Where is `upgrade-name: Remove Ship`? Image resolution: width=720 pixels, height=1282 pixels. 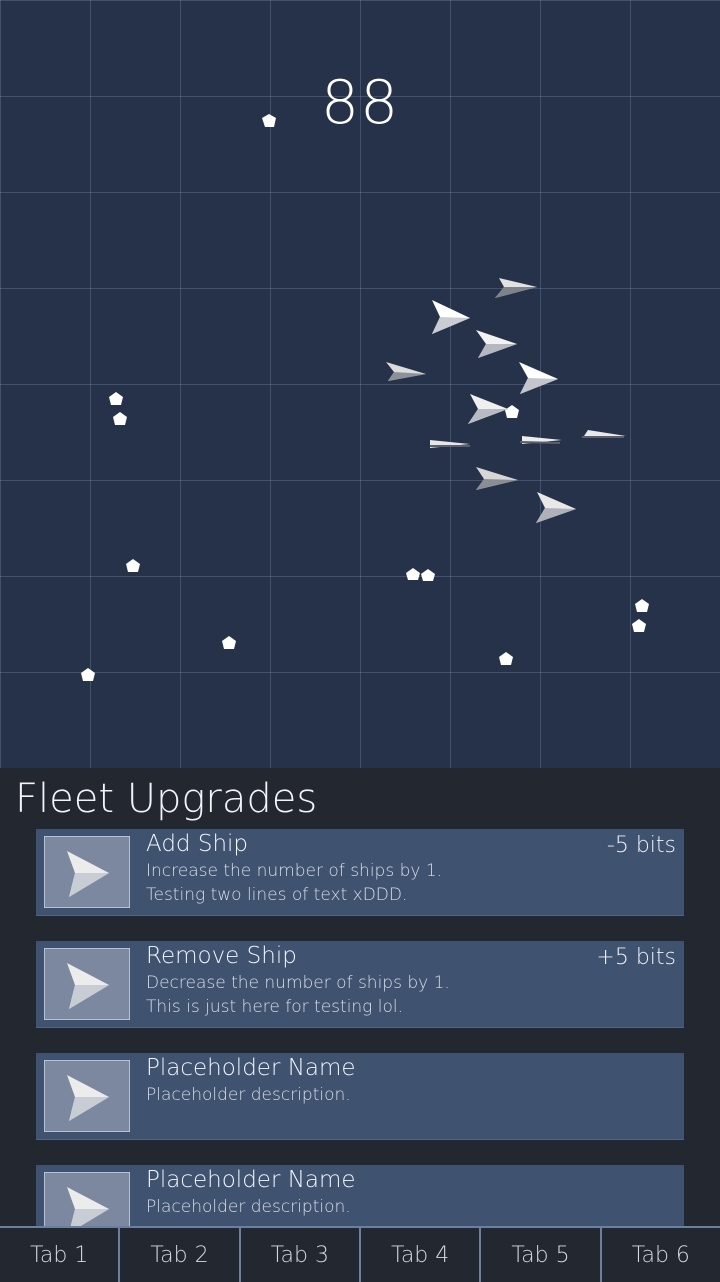 upgrade-name: Remove Ship is located at coordinates (221, 956).